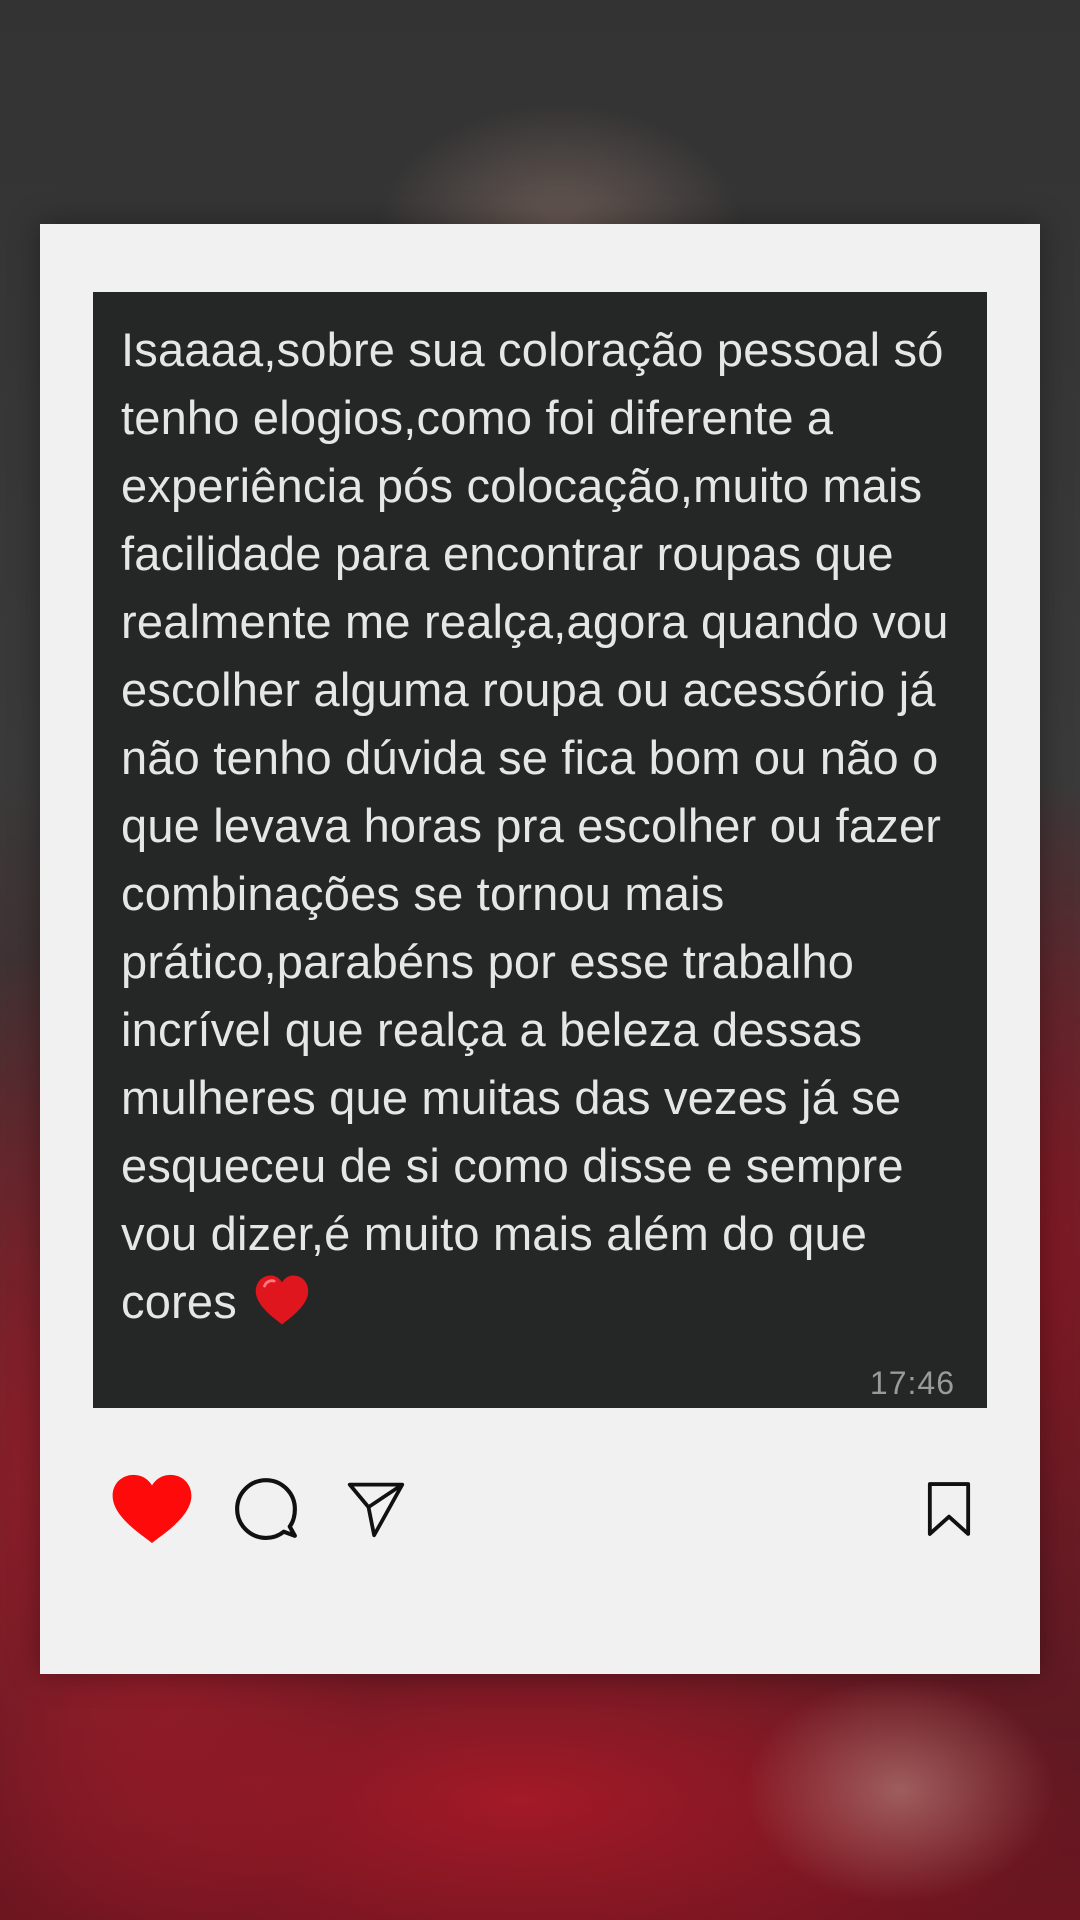 The image size is (1080, 1920). What do you see at coordinates (540, 1514) in the screenshot?
I see `post-action-bar` at bounding box center [540, 1514].